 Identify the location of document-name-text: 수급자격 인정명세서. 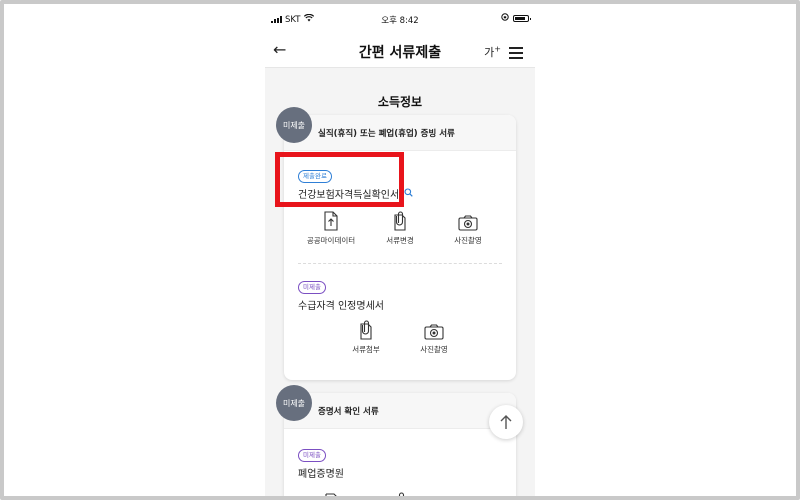
(341, 306).